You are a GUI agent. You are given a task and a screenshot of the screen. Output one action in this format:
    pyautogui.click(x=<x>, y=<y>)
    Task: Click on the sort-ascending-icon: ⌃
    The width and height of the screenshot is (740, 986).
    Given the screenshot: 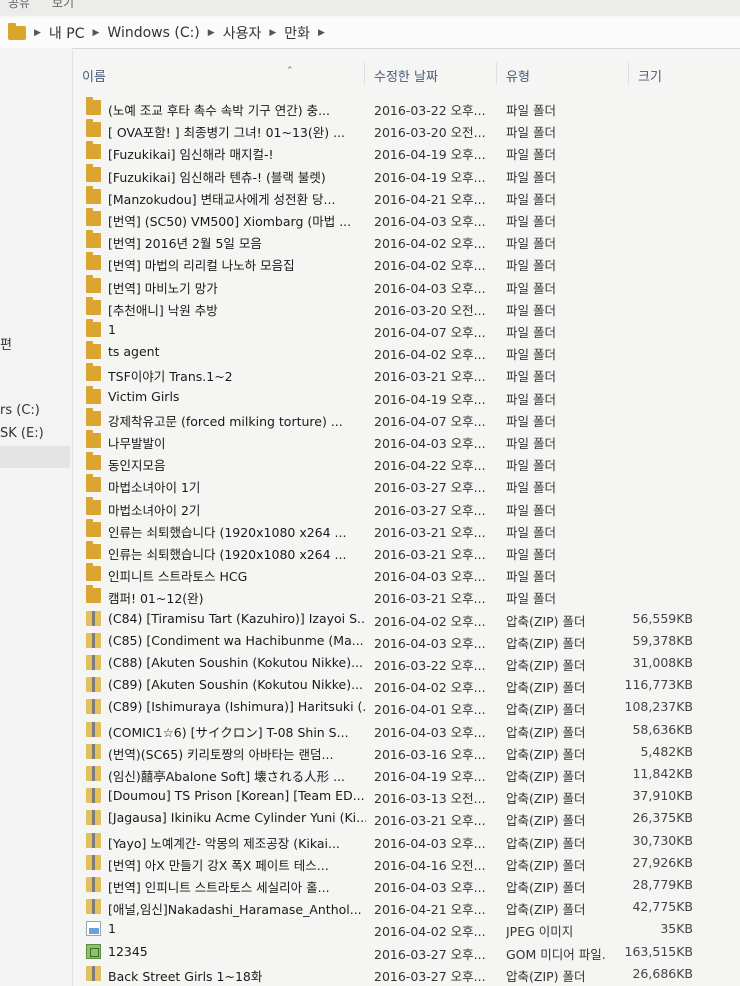 What is the action you would take?
    pyautogui.click(x=290, y=71)
    